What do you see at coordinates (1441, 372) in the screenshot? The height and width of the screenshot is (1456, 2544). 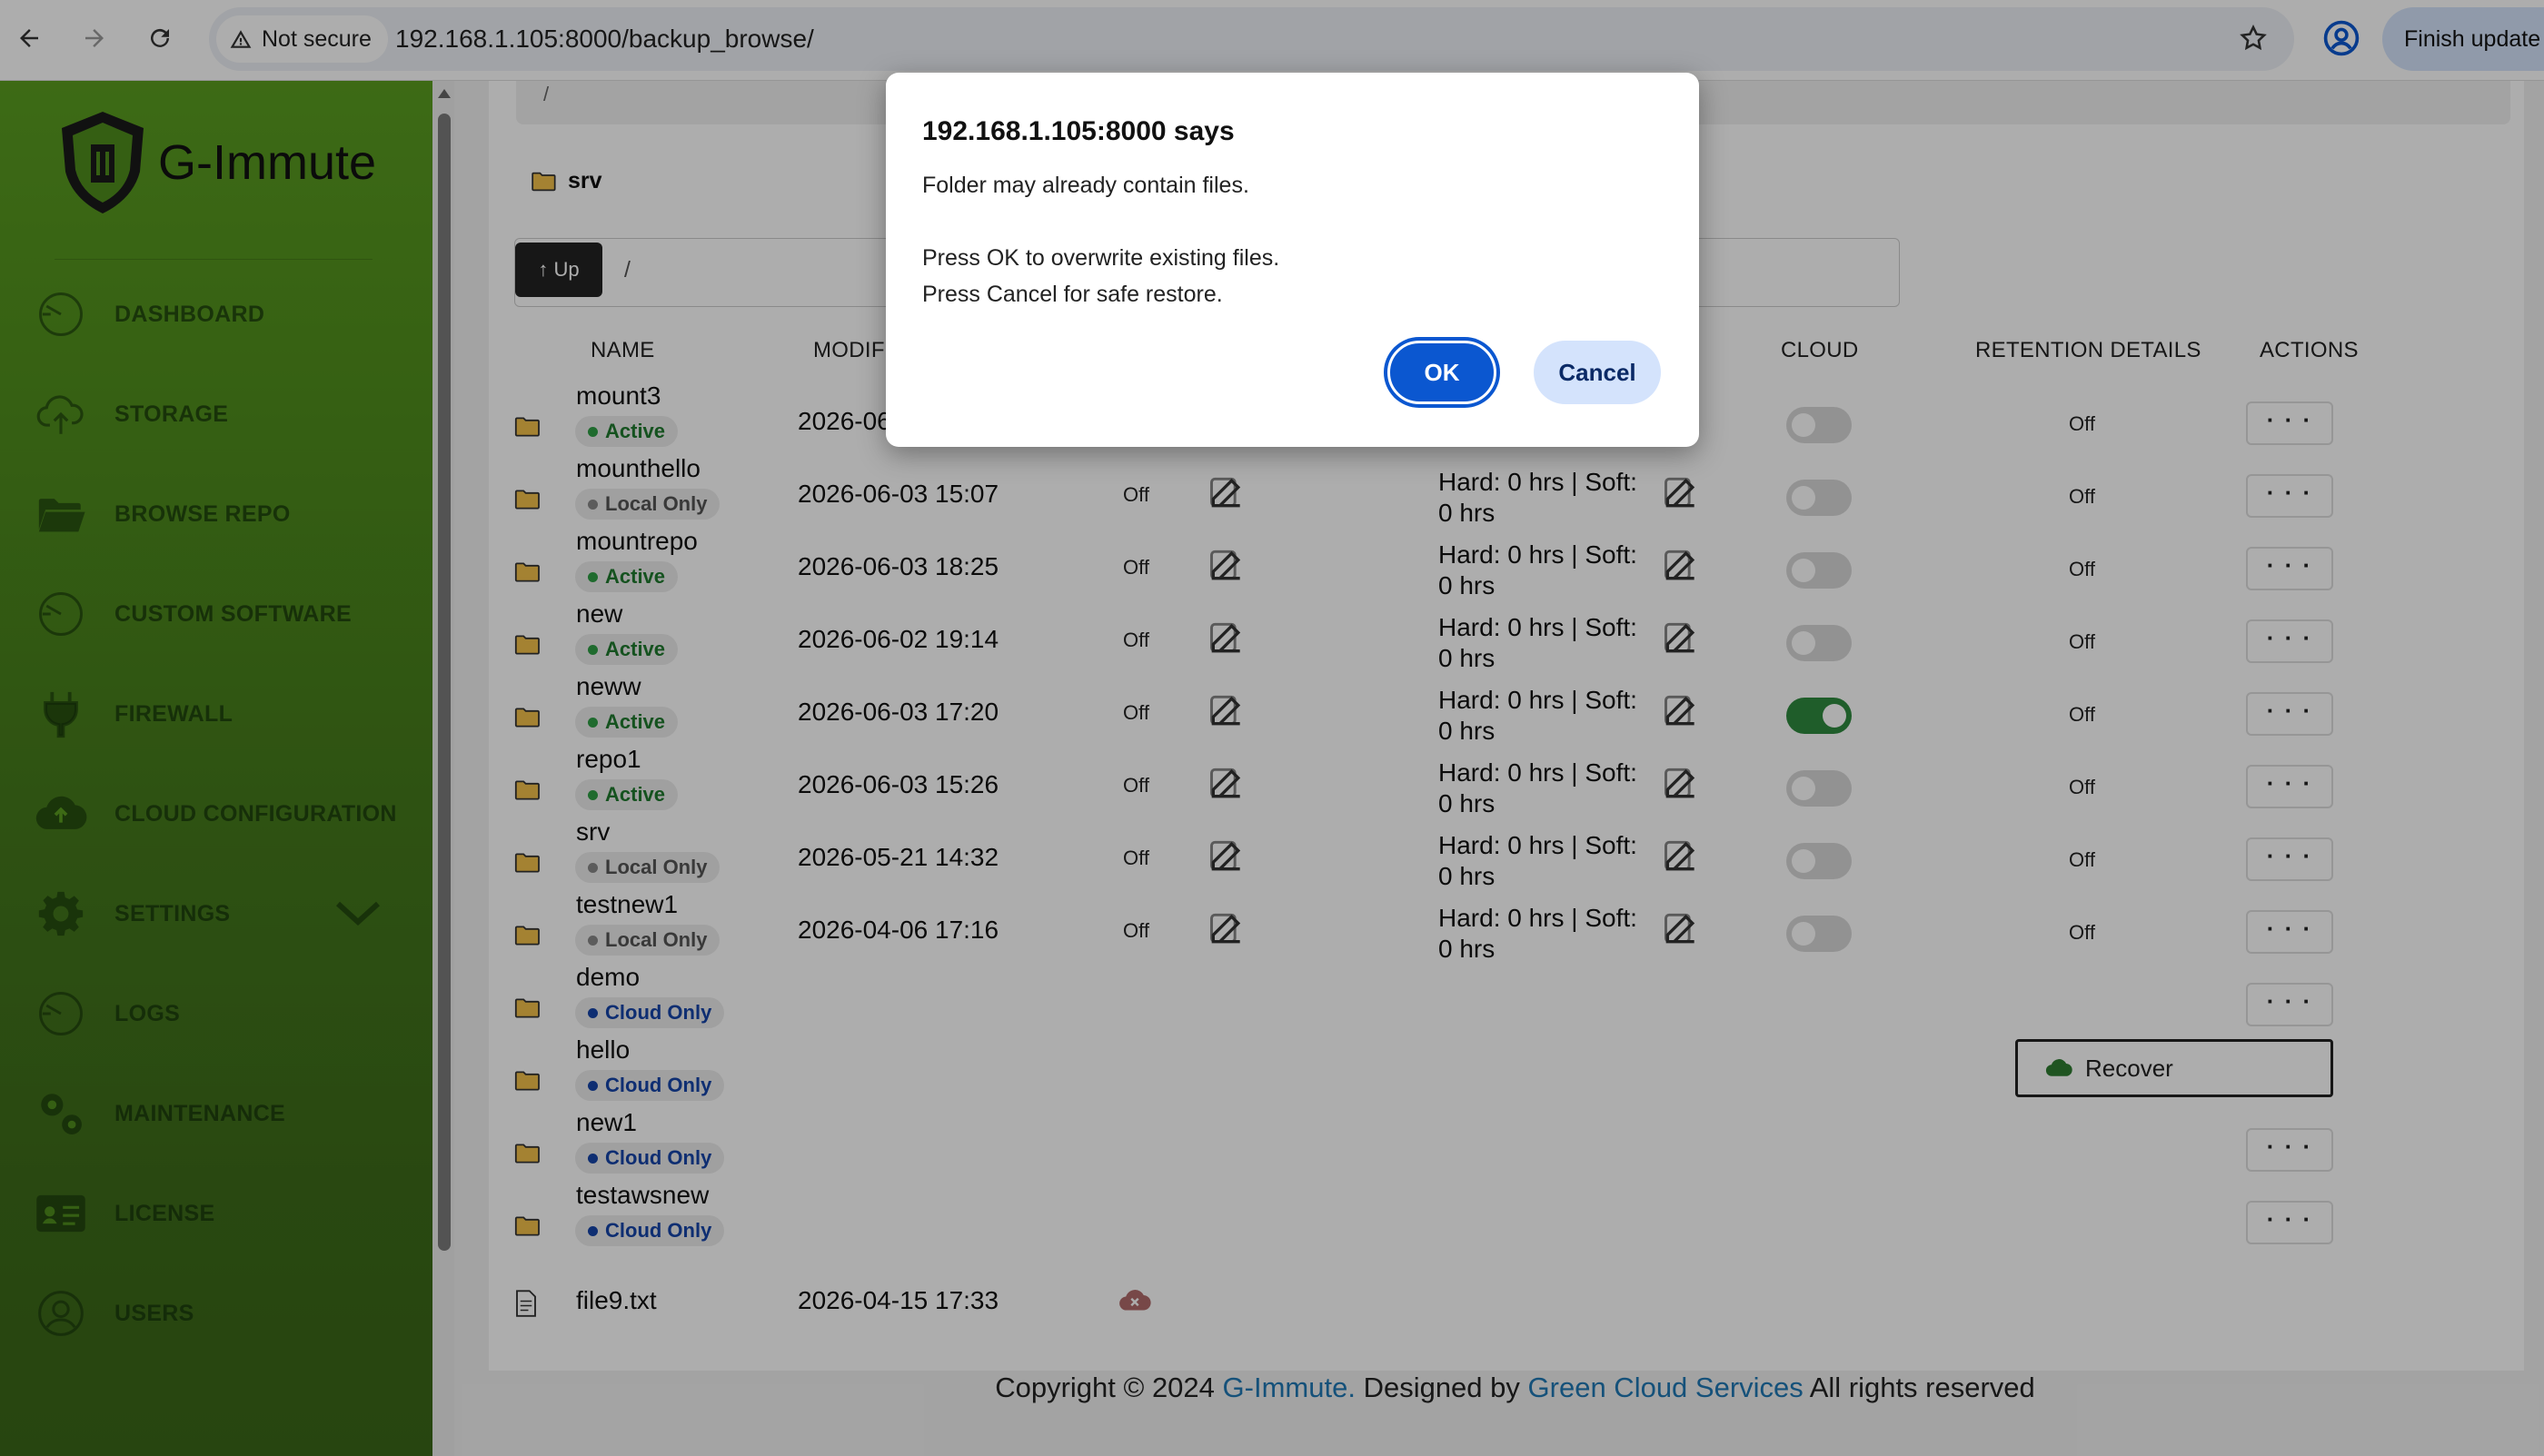 I see `ok-button: OK` at bounding box center [1441, 372].